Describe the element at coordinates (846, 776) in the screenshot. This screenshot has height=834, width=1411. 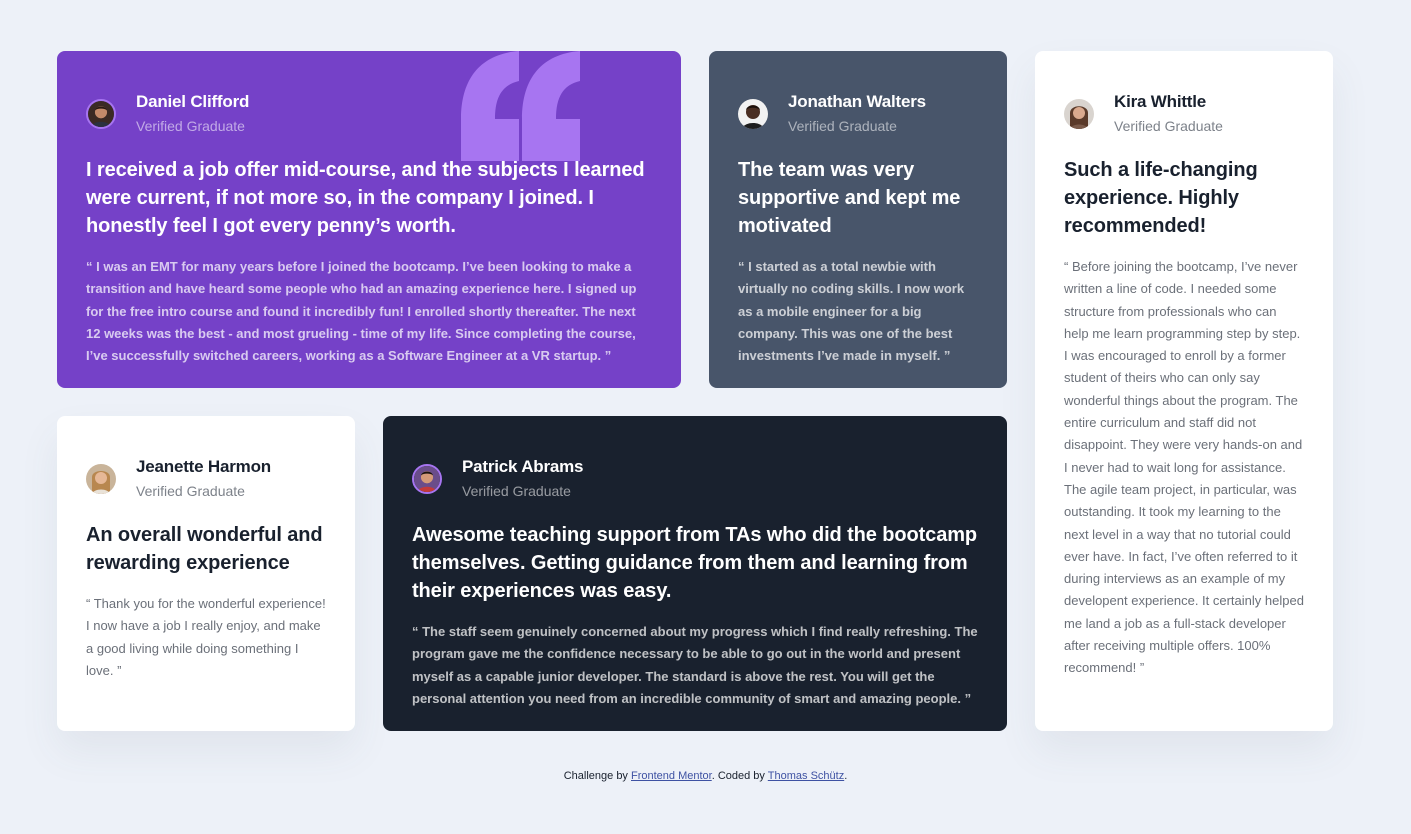
I see `footer-suffix: .` at that location.